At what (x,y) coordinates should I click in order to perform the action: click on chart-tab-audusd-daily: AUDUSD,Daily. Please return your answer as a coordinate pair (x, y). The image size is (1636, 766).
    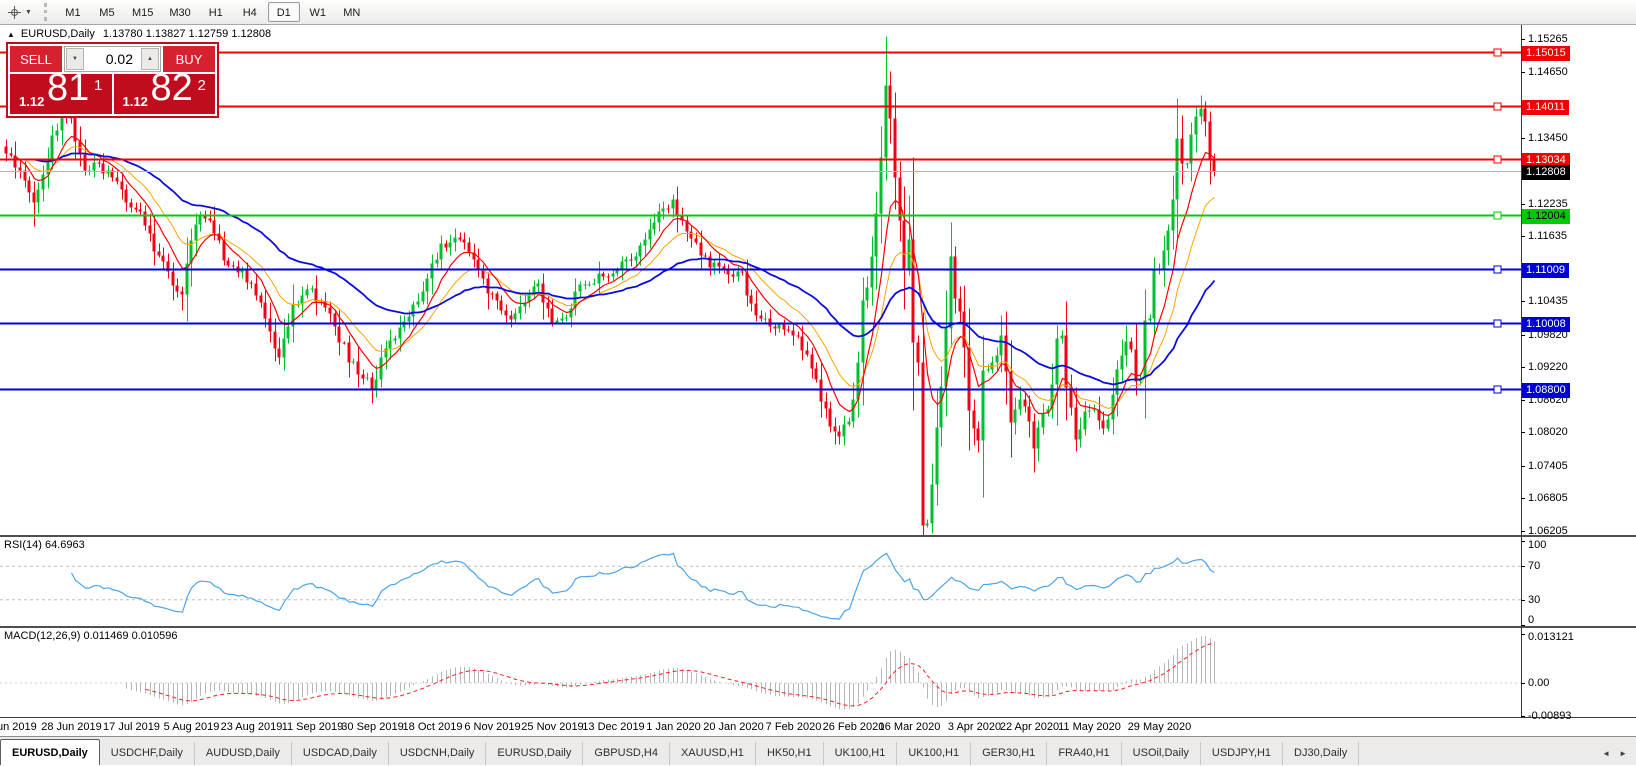
    Looking at the image, I should click on (243, 753).